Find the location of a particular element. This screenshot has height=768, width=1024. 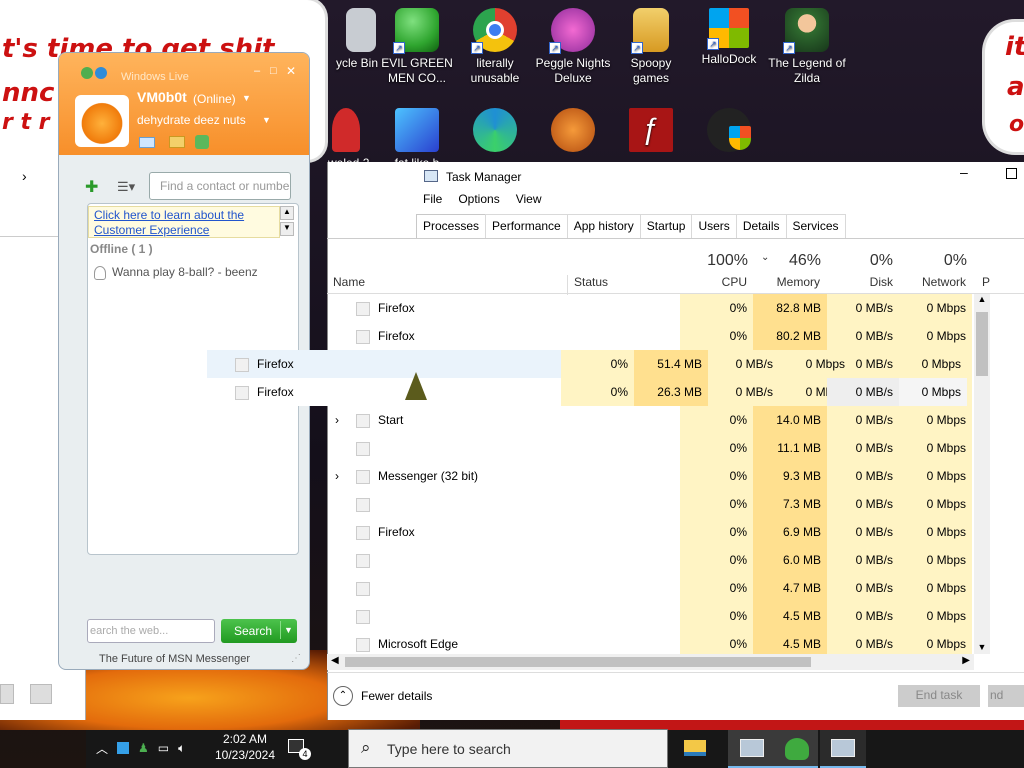

contact-item: Wanna play 8-ball? - beenz is located at coordinates (185, 272).